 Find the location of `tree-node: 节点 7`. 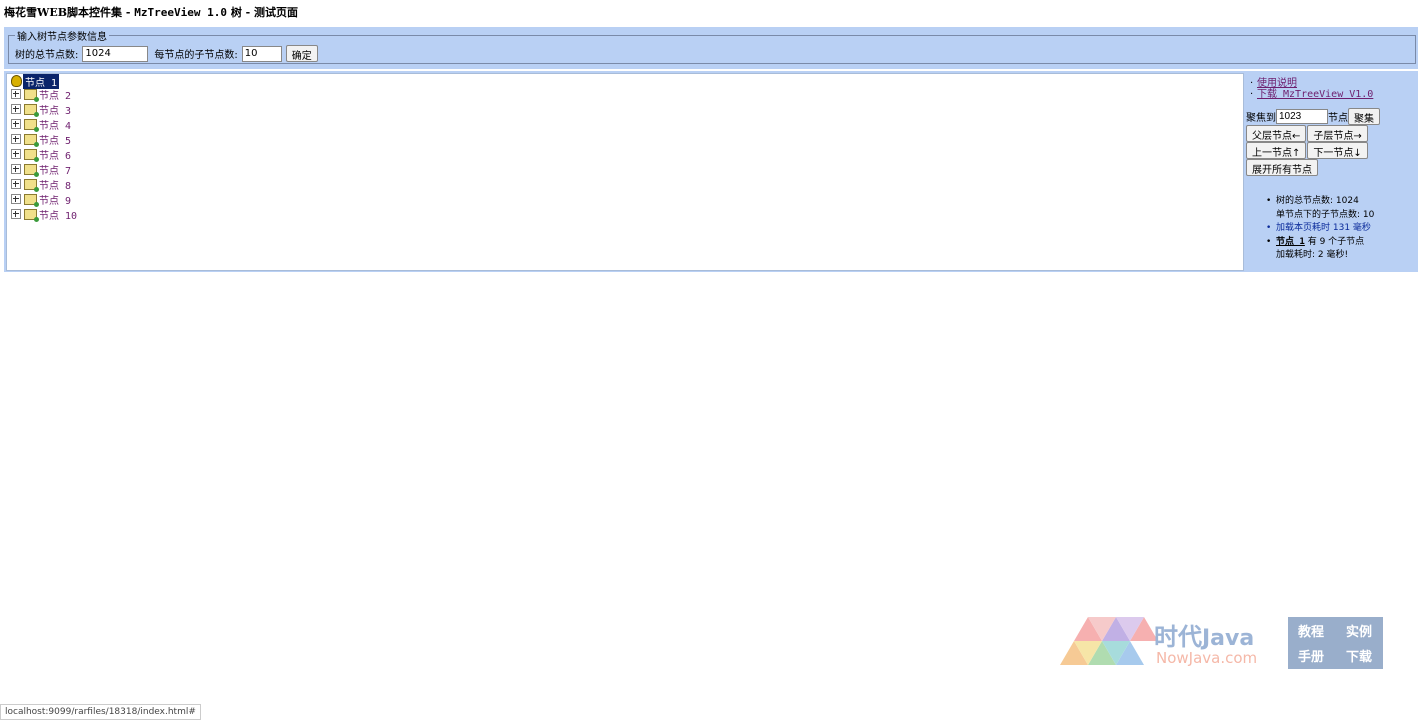

tree-node: 节点 7 is located at coordinates (41, 169).